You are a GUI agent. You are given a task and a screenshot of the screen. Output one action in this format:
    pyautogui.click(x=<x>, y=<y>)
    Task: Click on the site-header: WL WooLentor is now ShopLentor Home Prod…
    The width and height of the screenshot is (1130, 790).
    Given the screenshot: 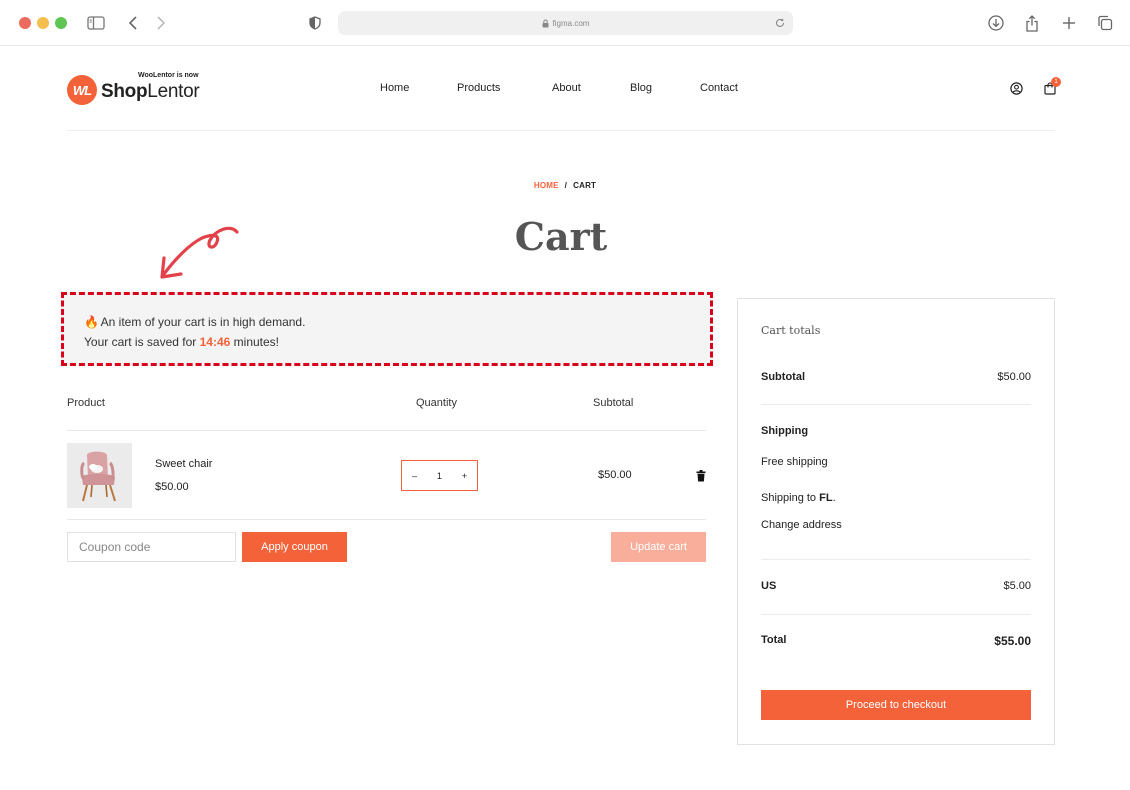 What is the action you would take?
    pyautogui.click(x=564, y=89)
    